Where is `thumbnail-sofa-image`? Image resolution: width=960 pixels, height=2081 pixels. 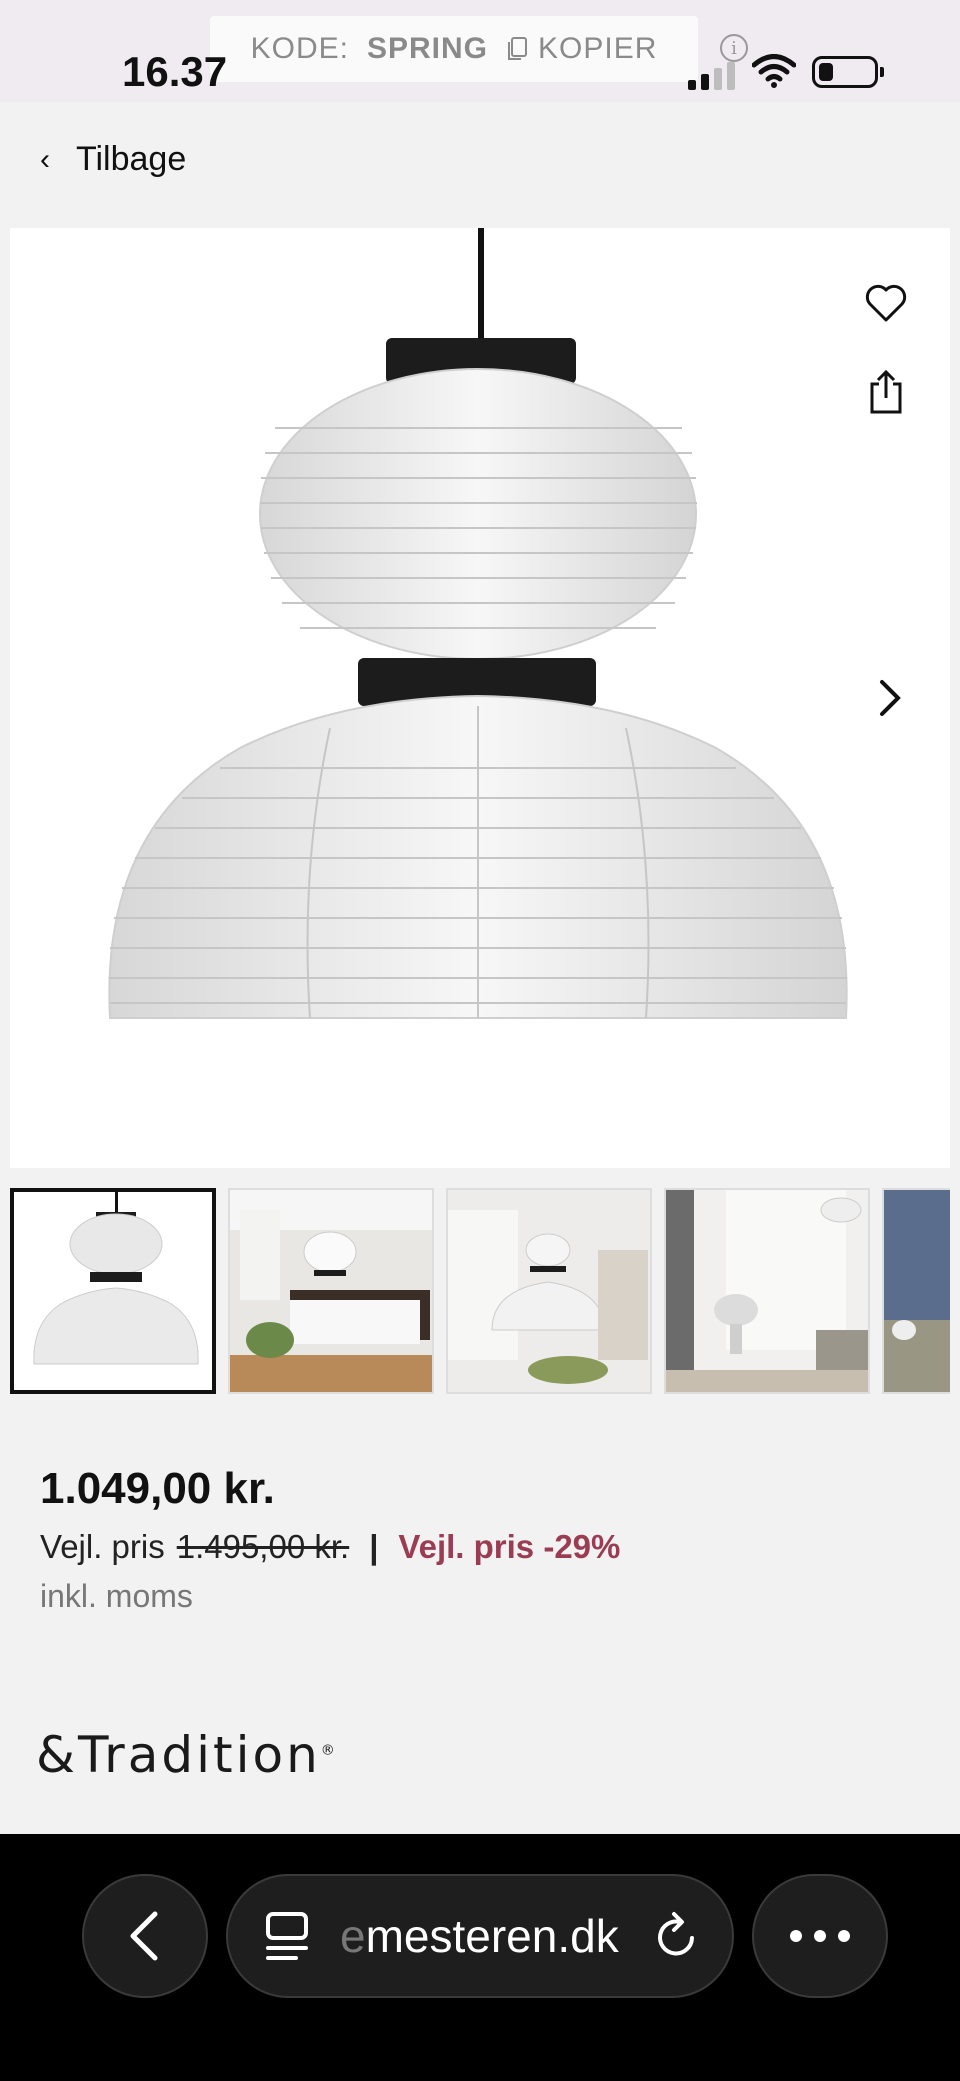 thumbnail-sofa-image is located at coordinates (917, 1291).